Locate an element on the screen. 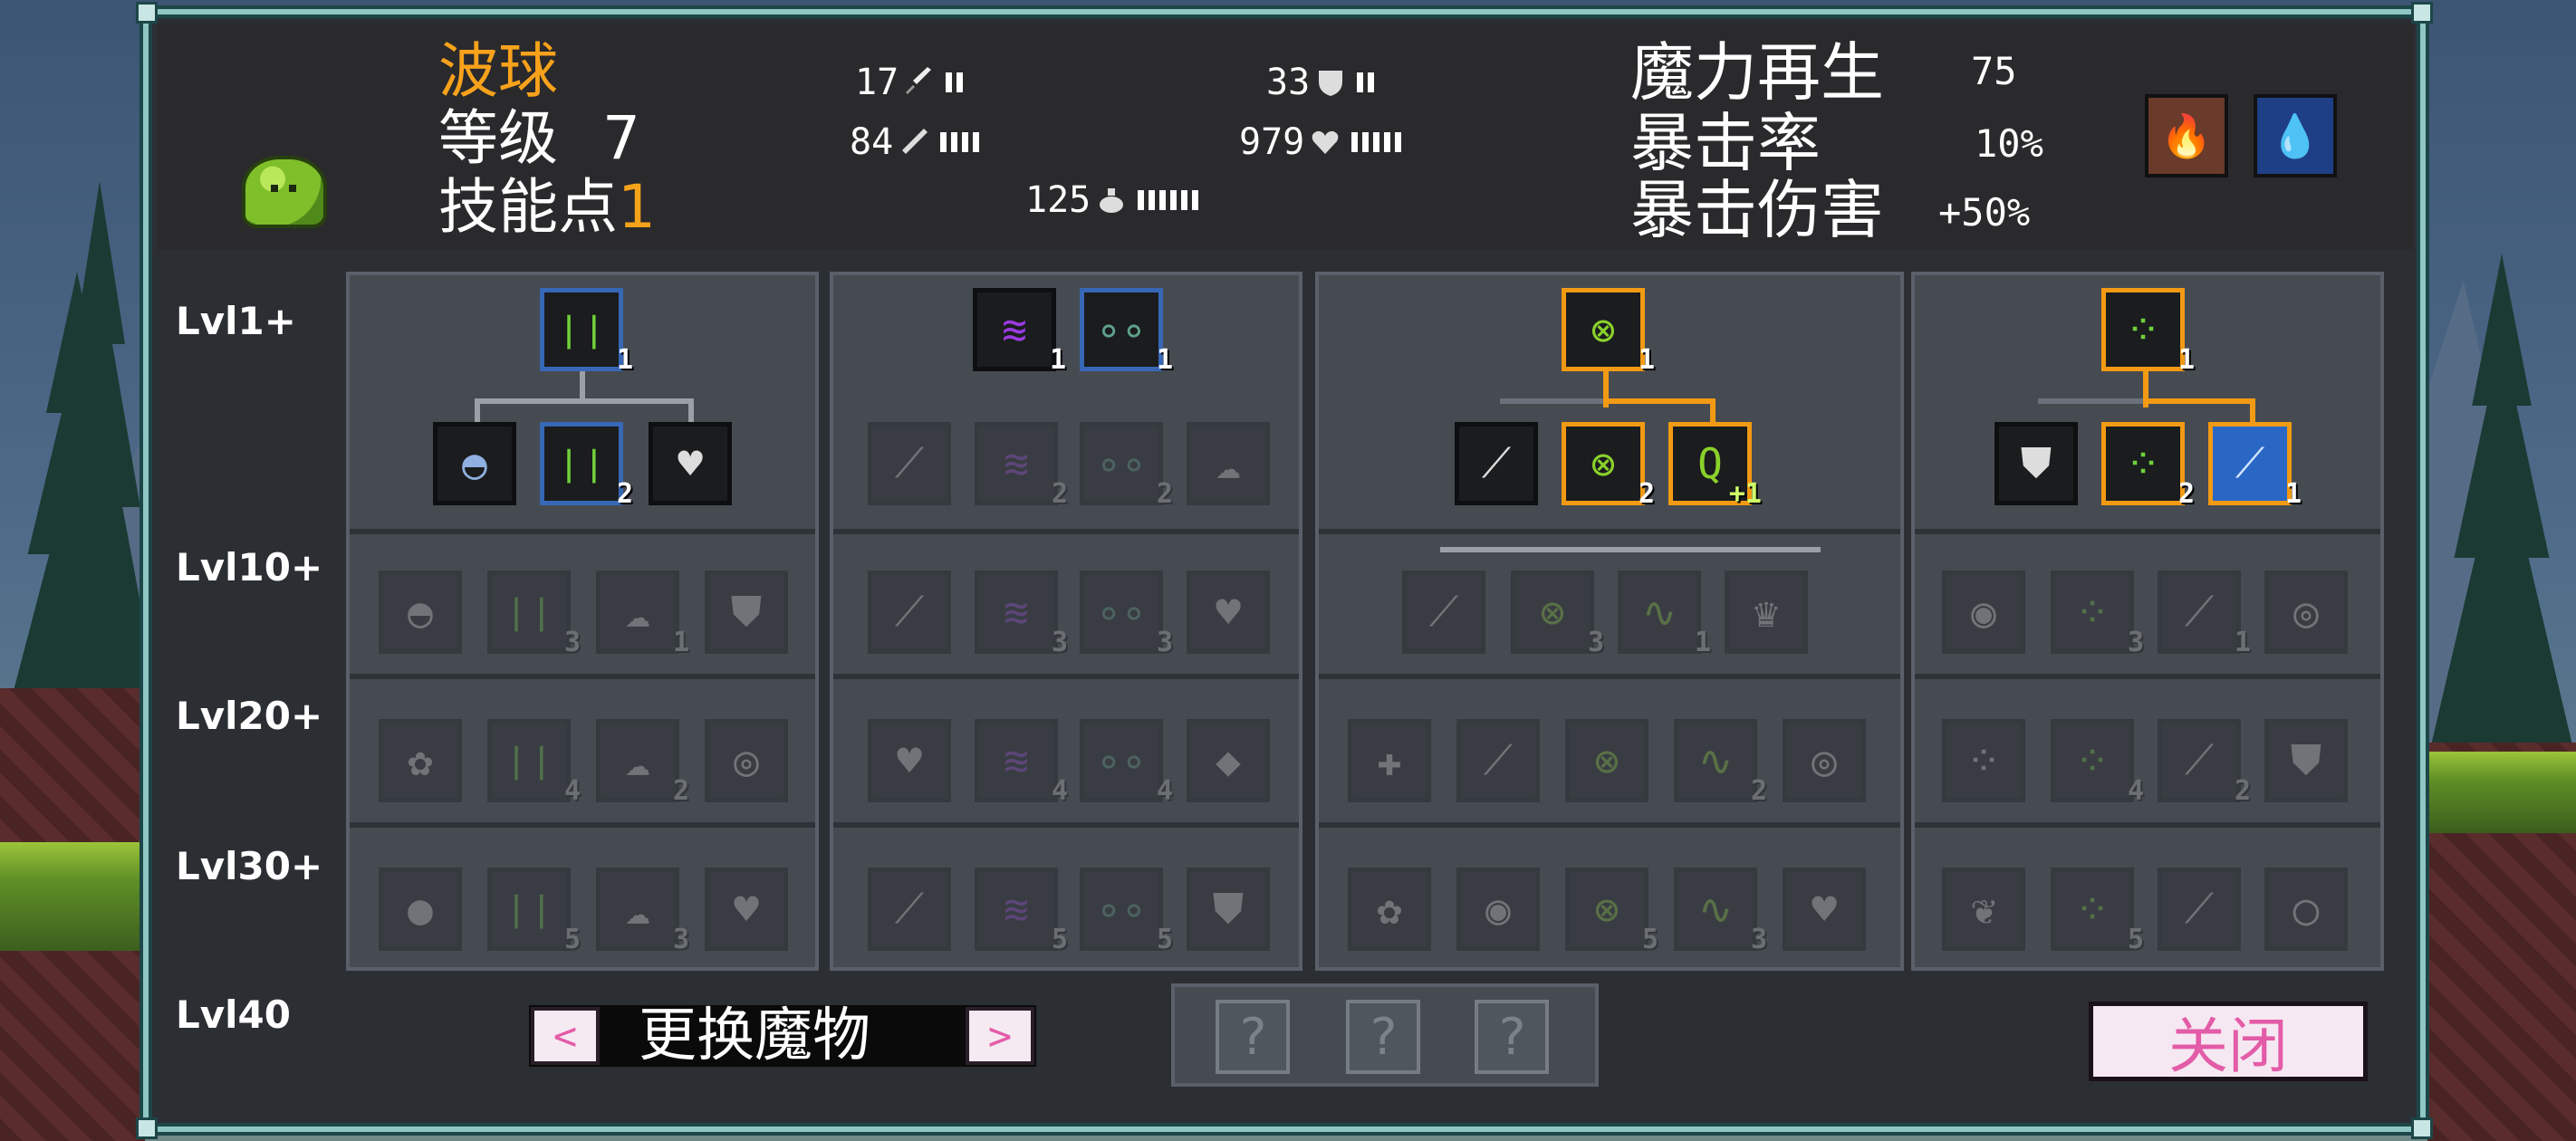 This screenshot has height=1141, width=2576. change-monster-label: 更换魔物 is located at coordinates (754, 1036).